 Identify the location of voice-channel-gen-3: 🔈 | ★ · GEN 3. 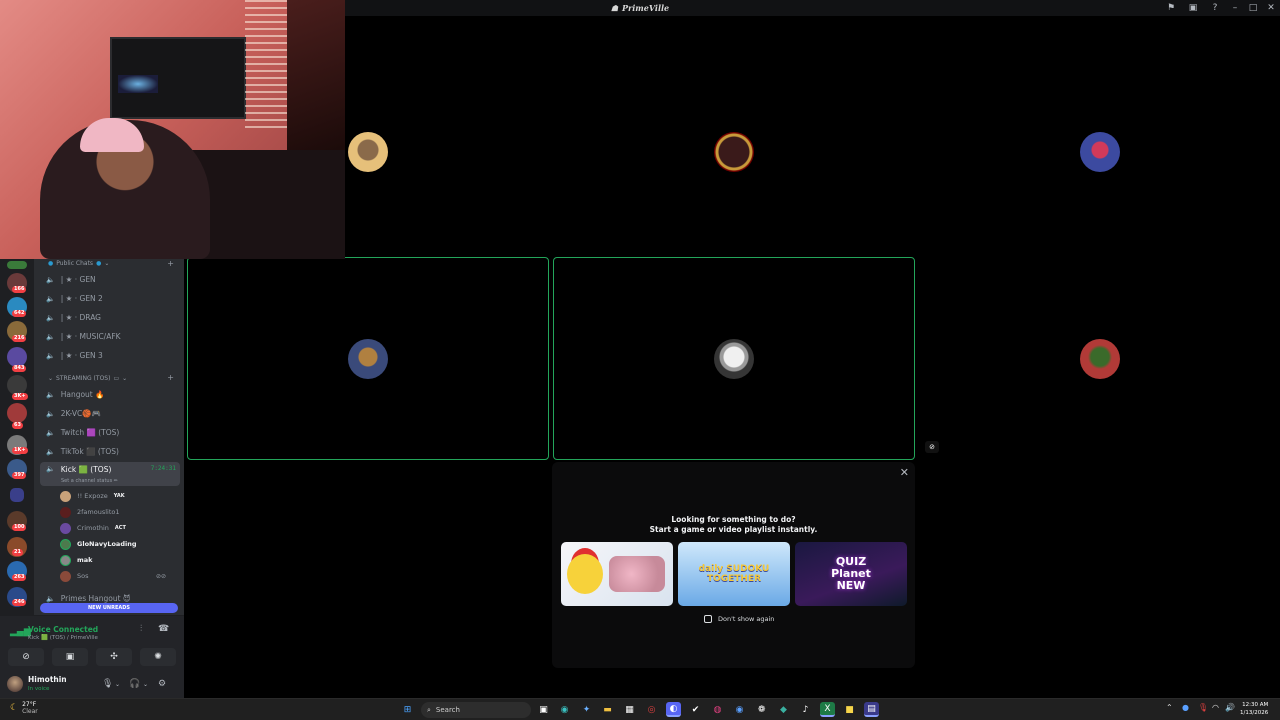
(110, 355).